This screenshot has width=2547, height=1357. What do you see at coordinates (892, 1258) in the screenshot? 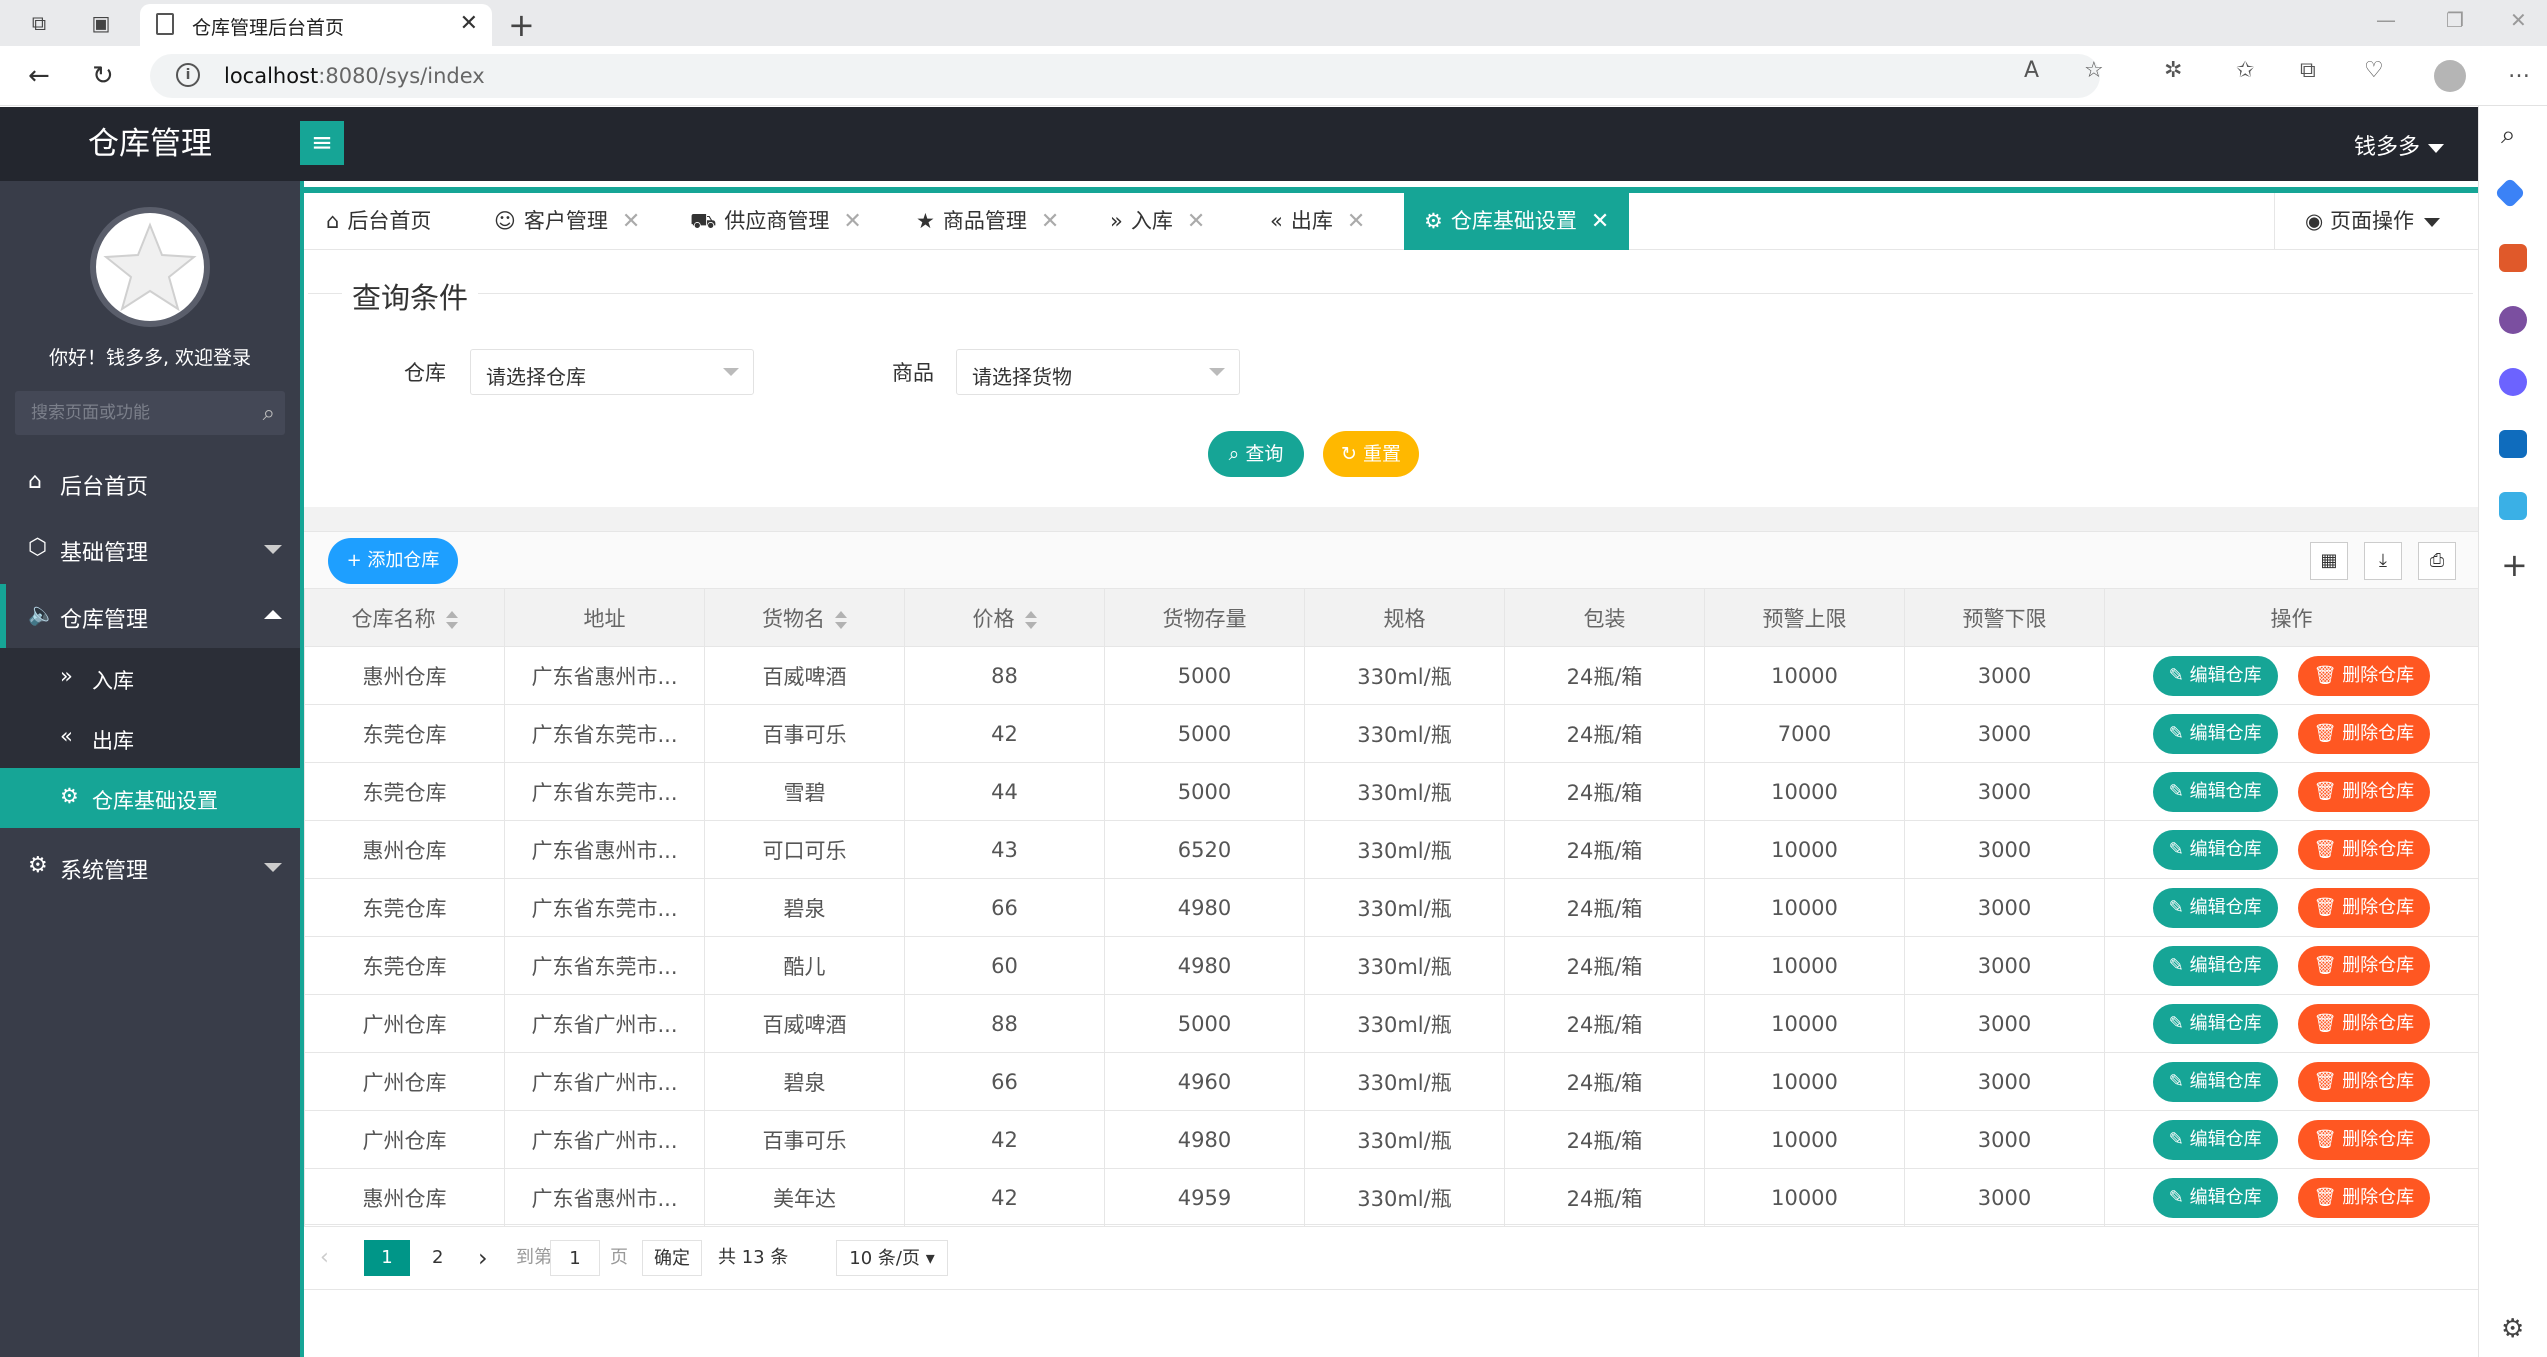
I see `page-size-select: 10 条/页 ▾` at bounding box center [892, 1258].